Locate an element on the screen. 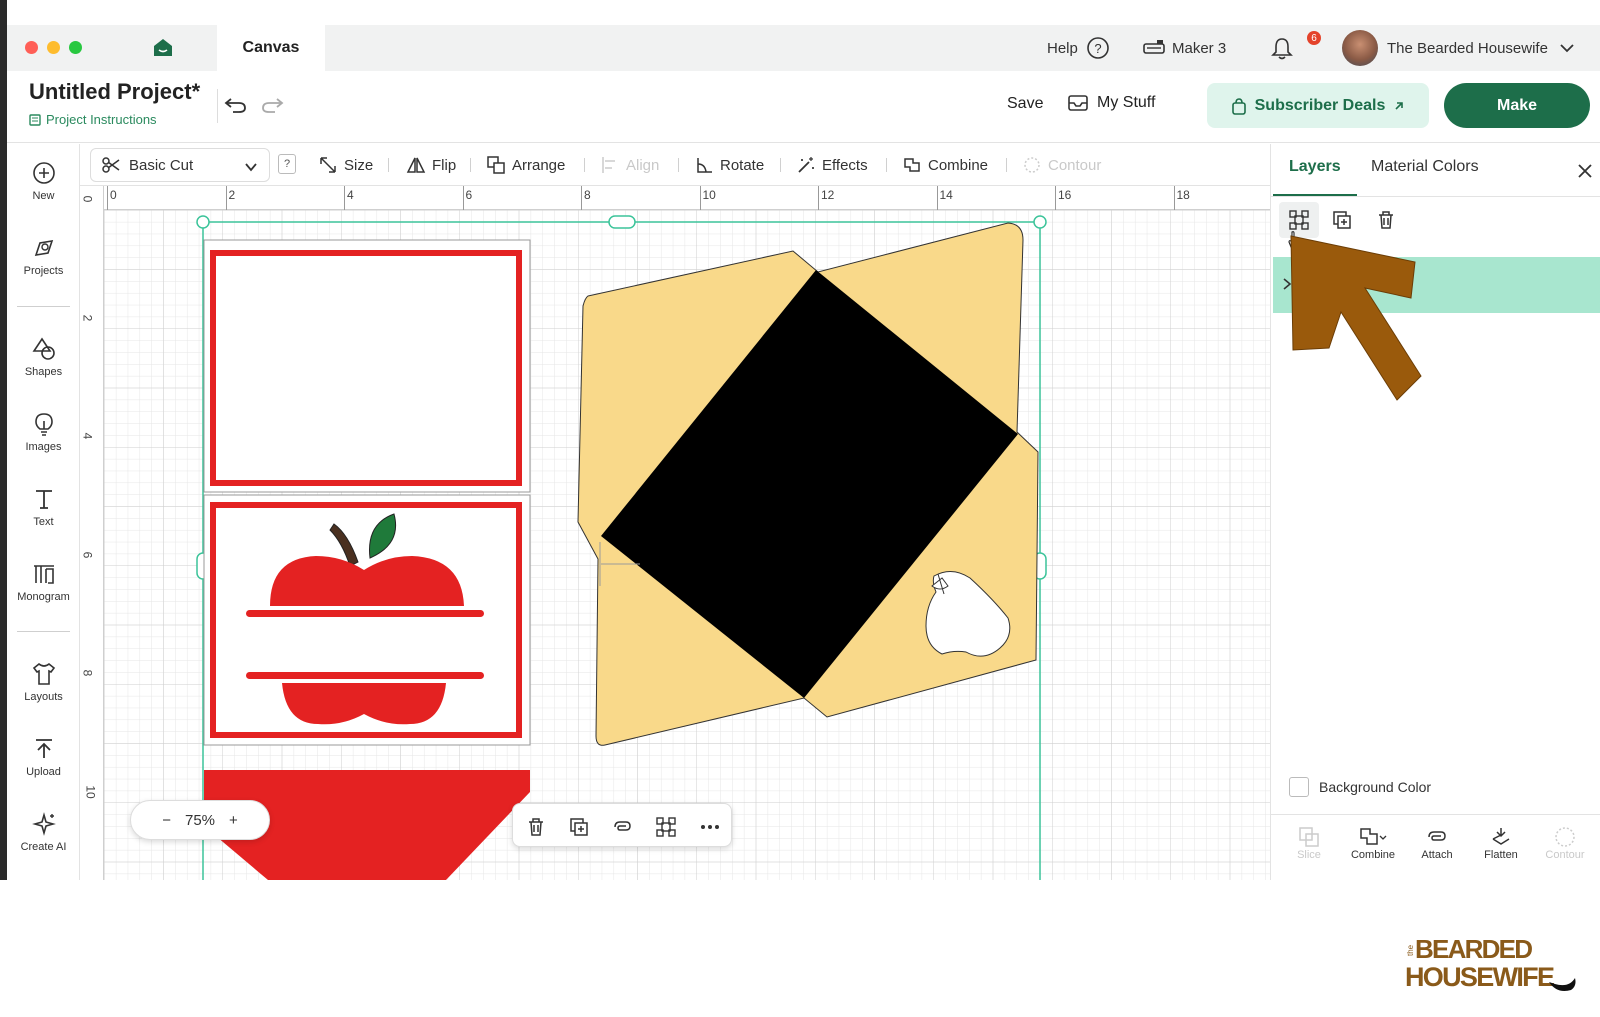 The image size is (1600, 1017). avatar is located at coordinates (1360, 48).